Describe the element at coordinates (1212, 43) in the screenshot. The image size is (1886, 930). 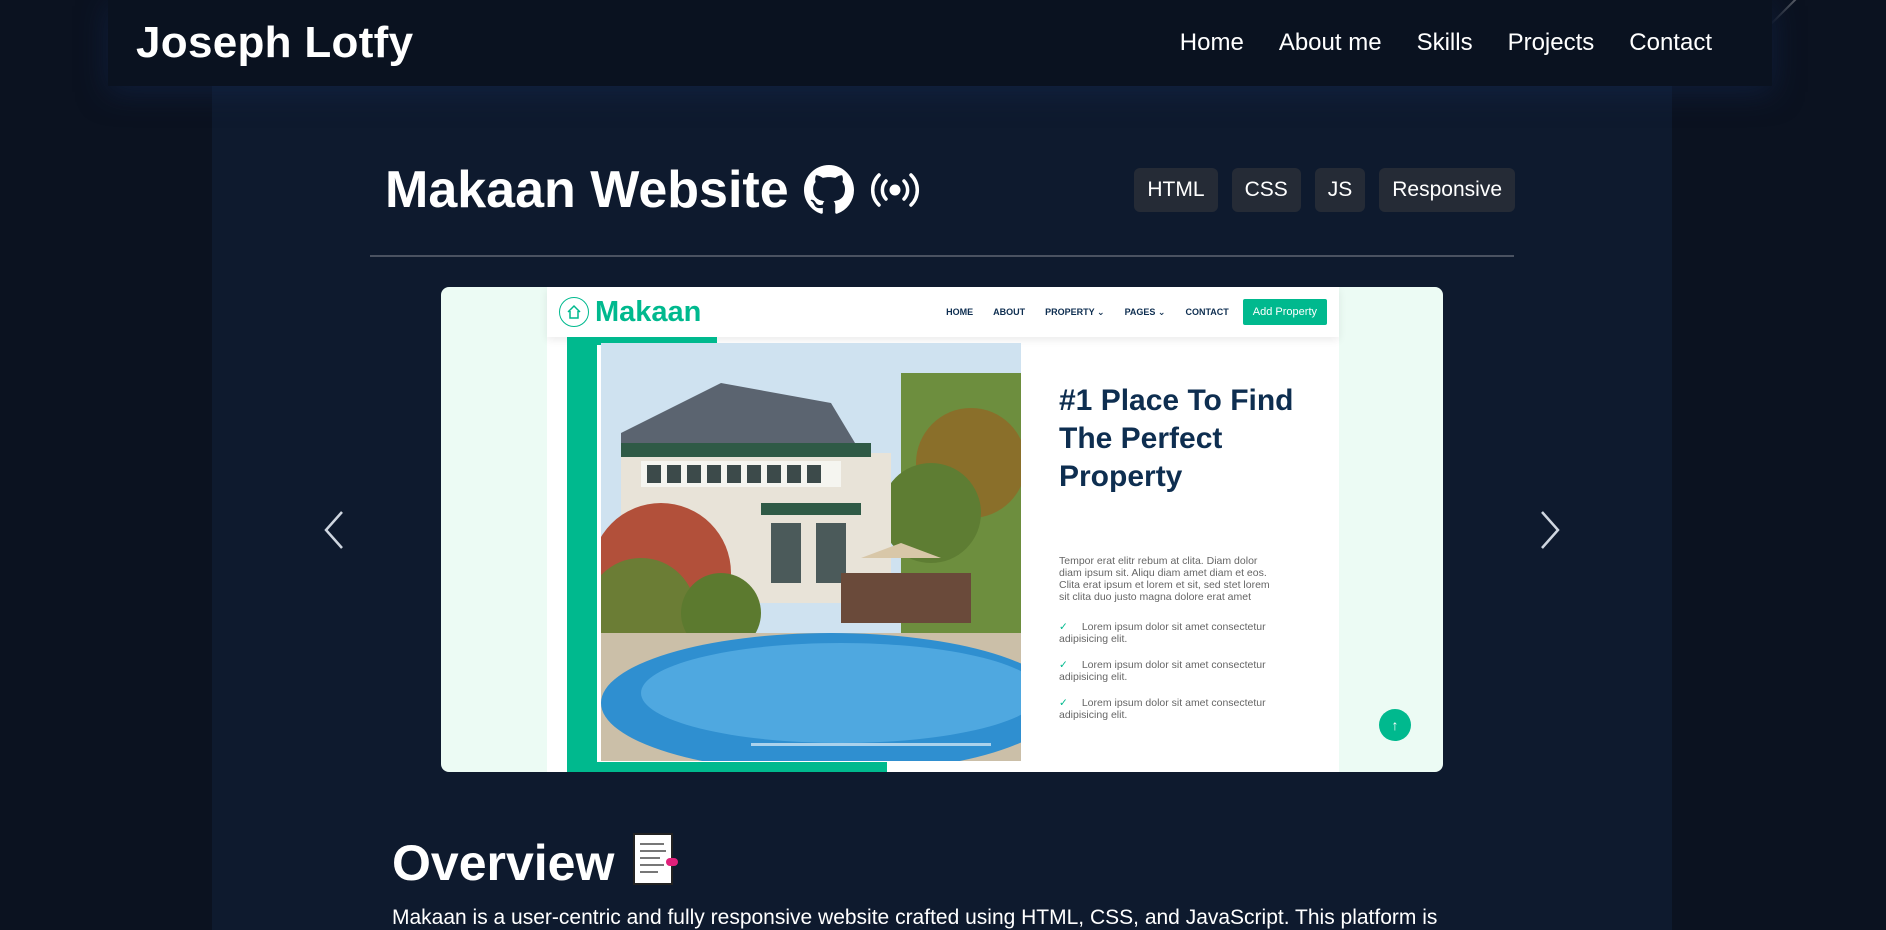
I see `nav-link-home: Home` at that location.